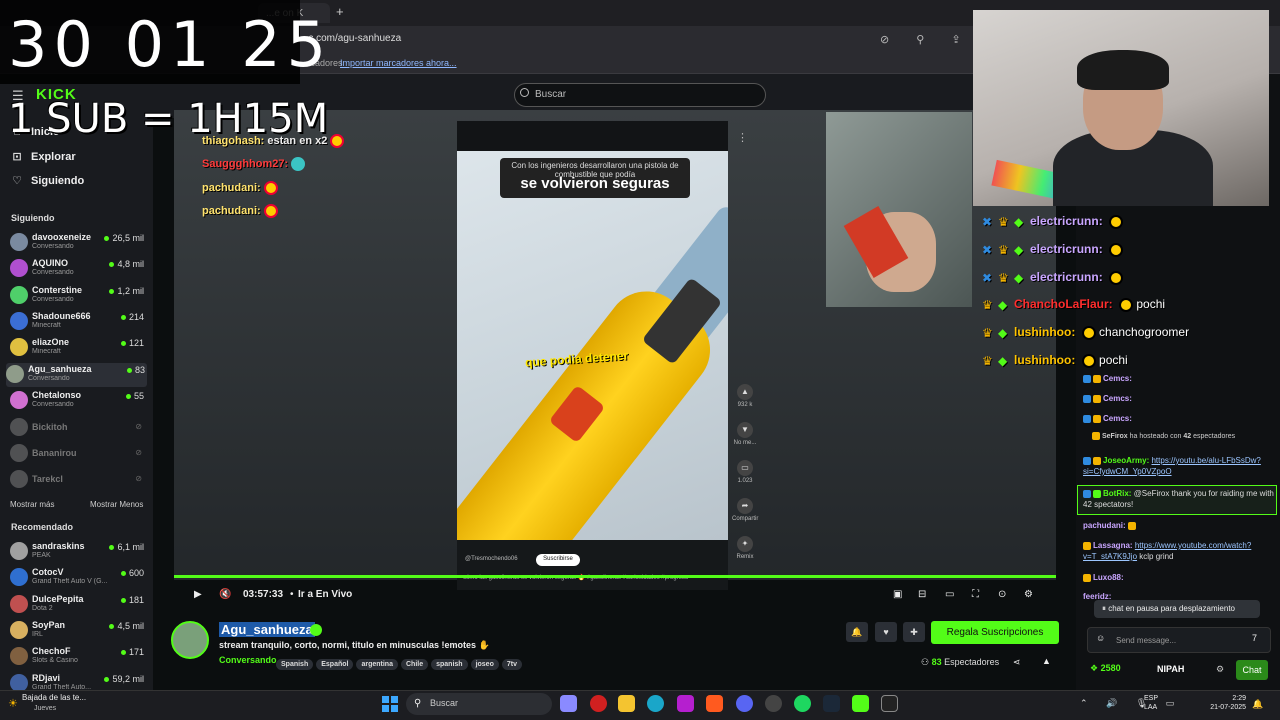  Describe the element at coordinates (484, 664) in the screenshot. I see `stream-tag: joseo` at that location.